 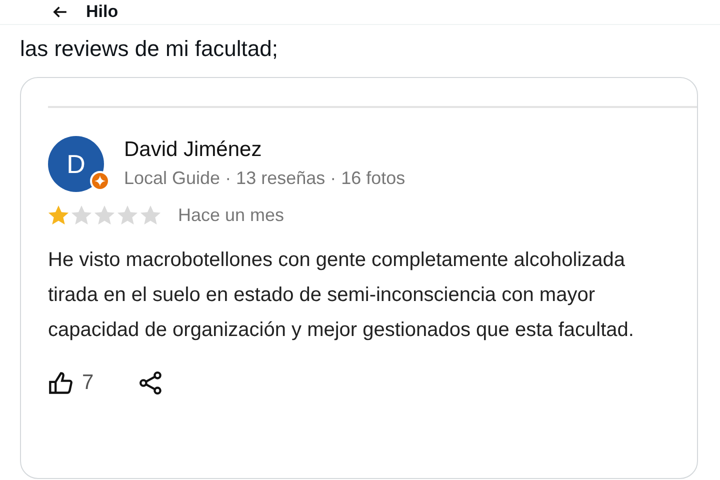 I want to click on like-button: 7, so click(x=71, y=383).